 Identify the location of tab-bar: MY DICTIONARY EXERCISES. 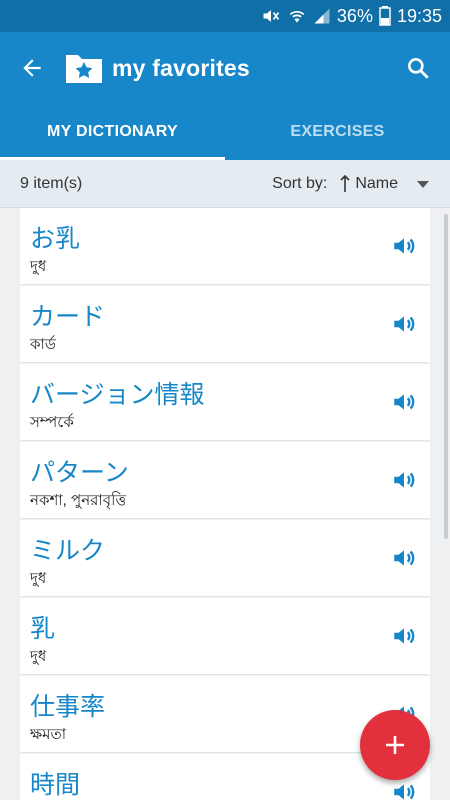
(225, 132).